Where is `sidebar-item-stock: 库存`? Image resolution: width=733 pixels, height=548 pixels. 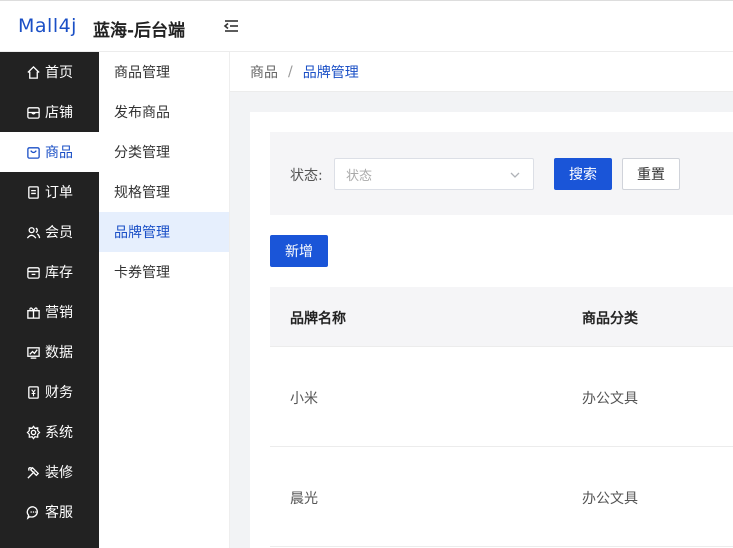 sidebar-item-stock: 库存 is located at coordinates (49, 272).